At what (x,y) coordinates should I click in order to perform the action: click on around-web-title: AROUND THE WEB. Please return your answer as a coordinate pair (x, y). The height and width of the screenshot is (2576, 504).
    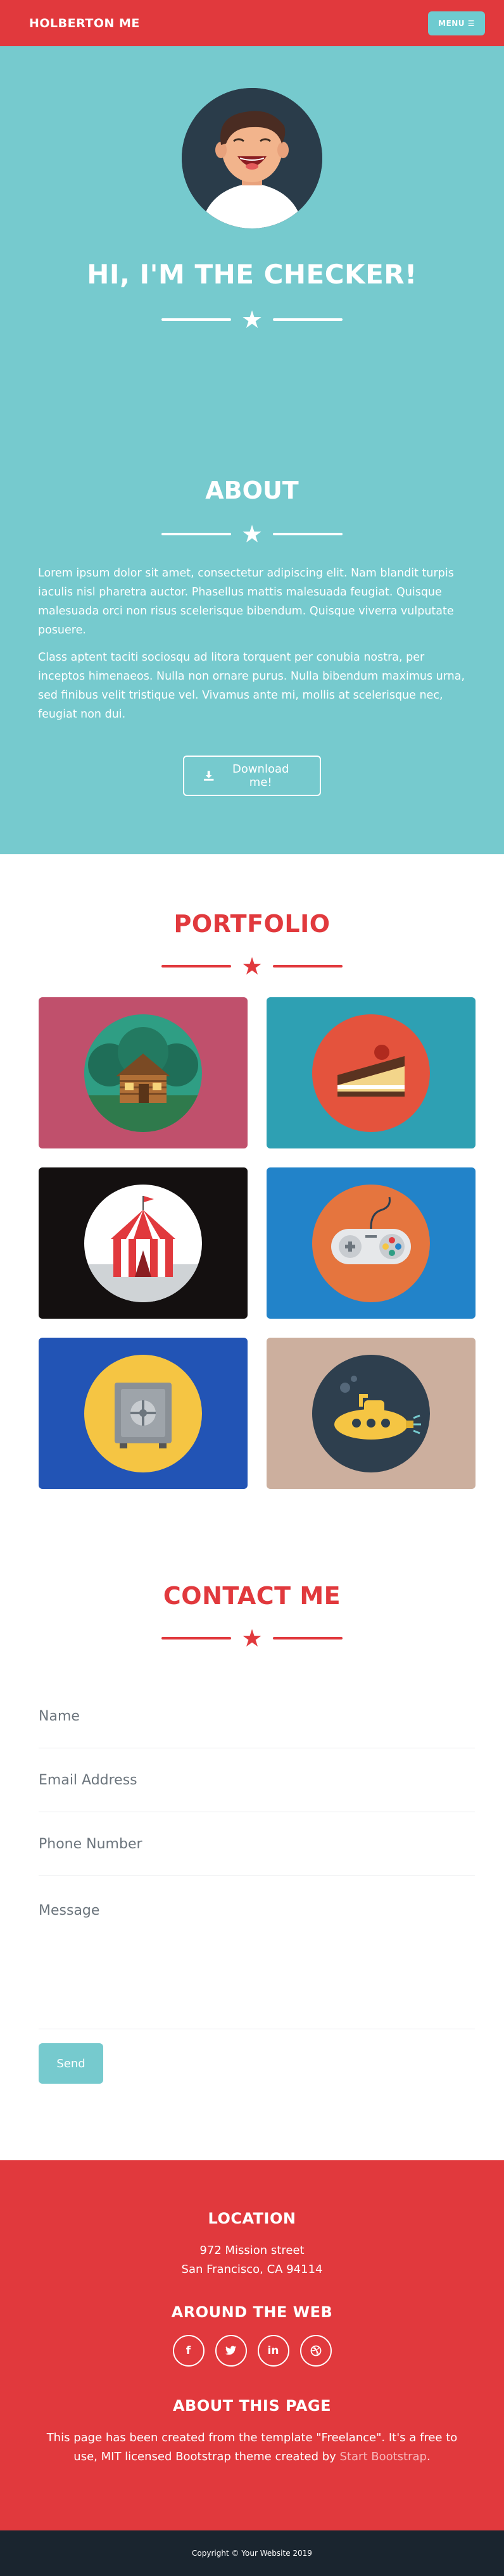
    Looking at the image, I should click on (252, 2312).